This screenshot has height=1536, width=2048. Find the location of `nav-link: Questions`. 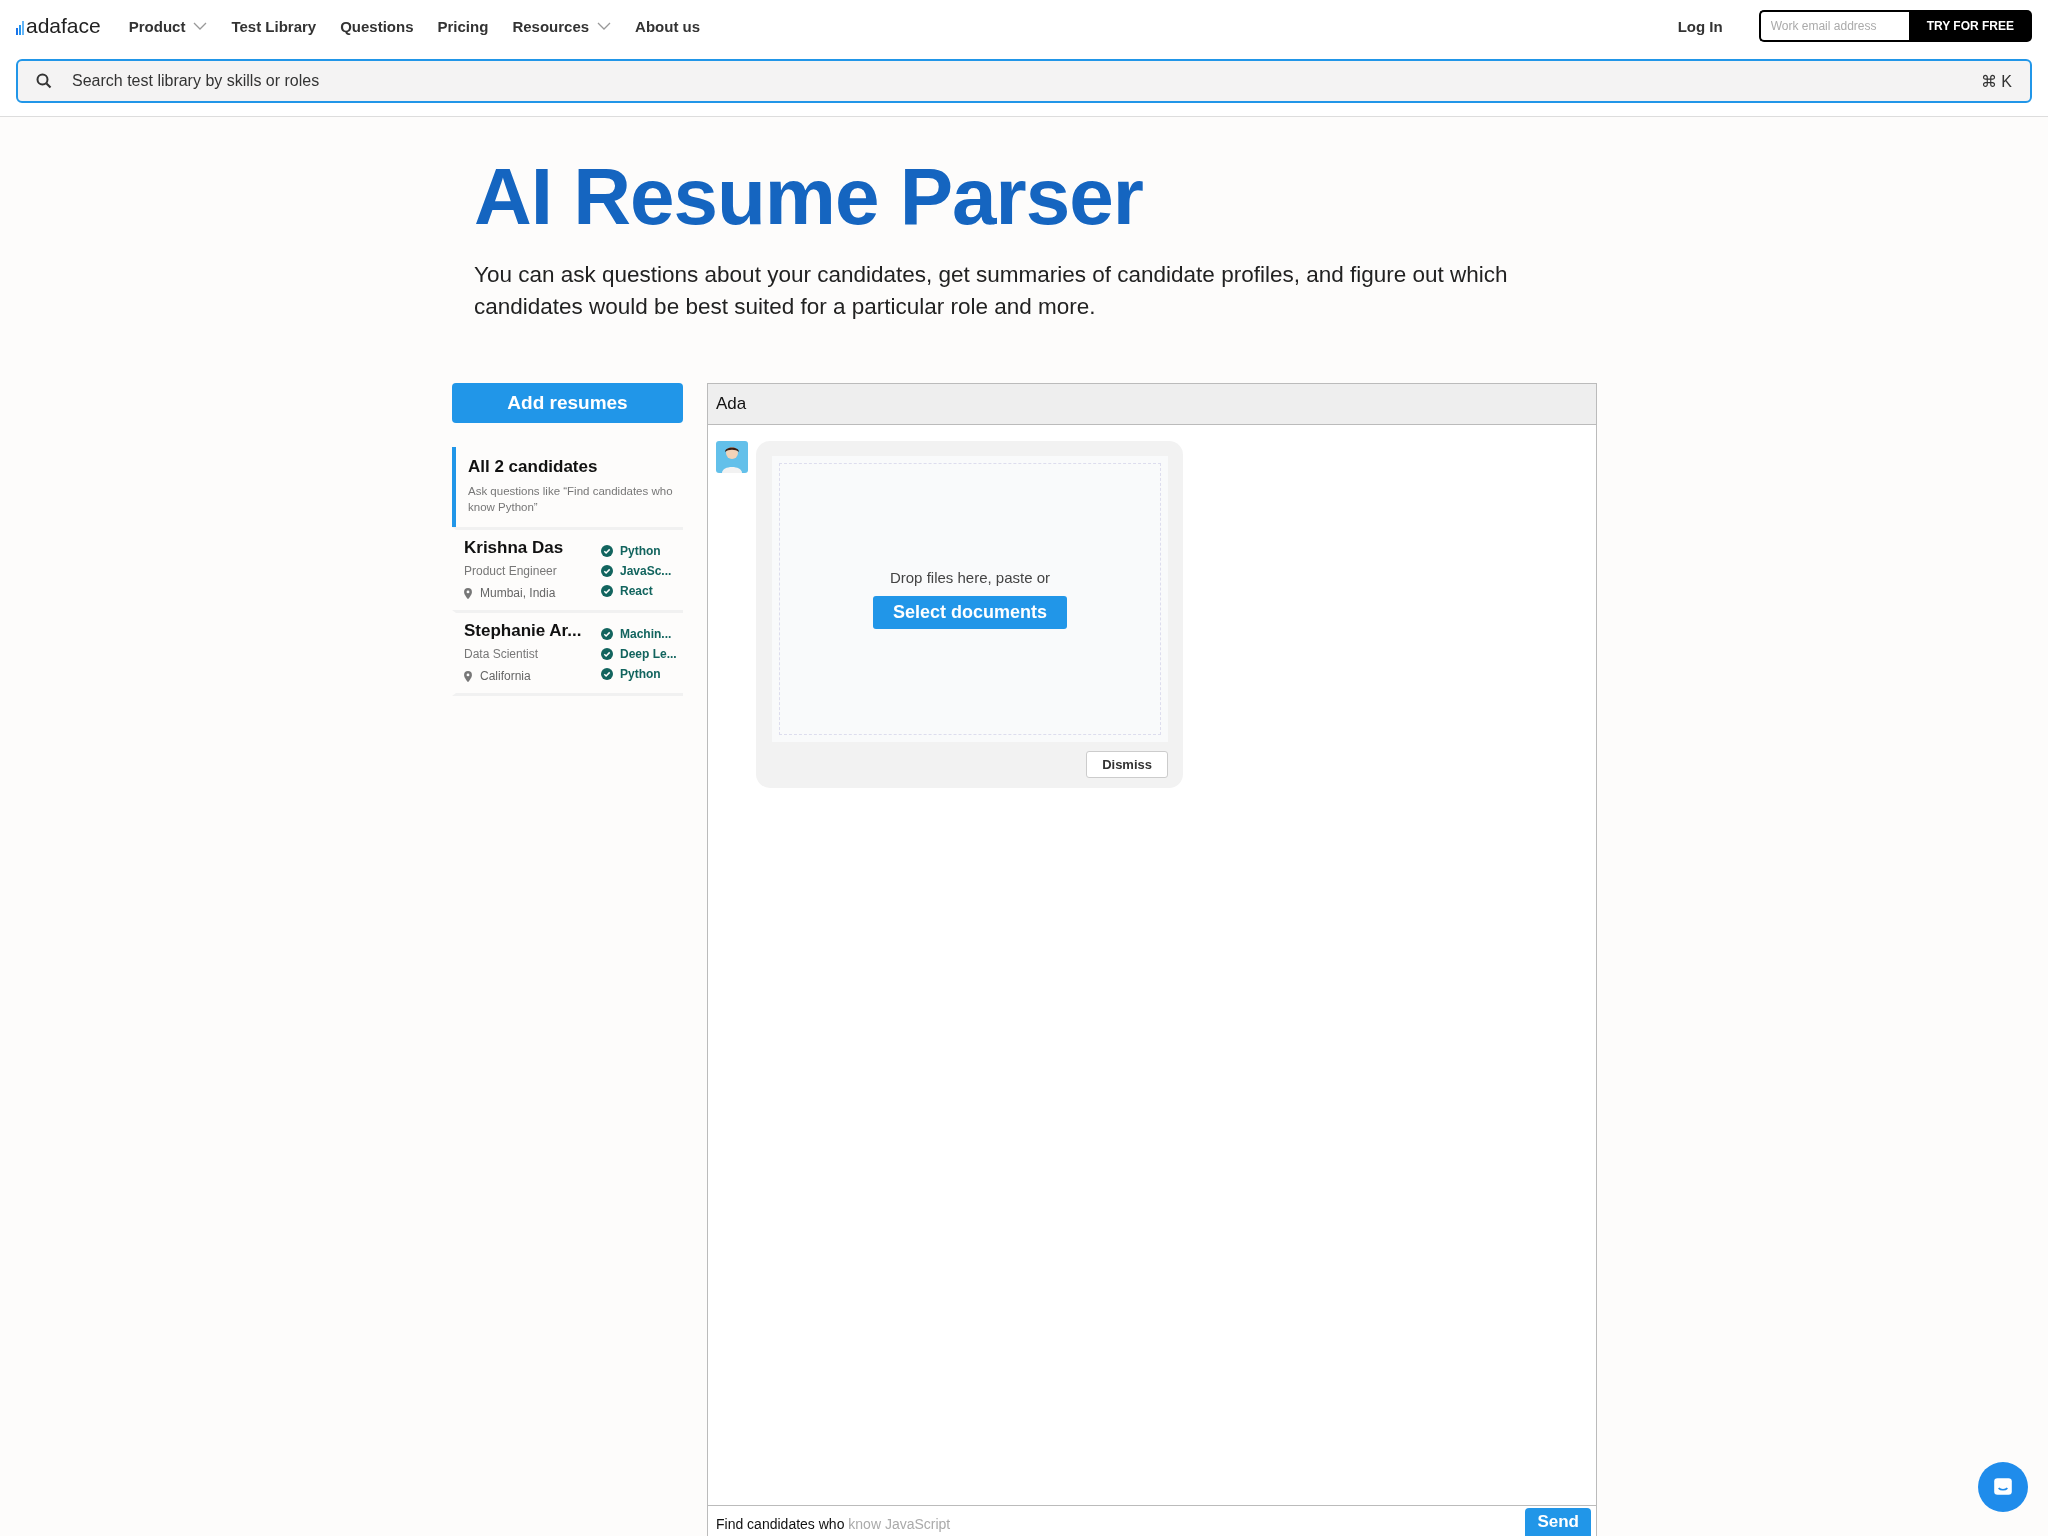

nav-link: Questions is located at coordinates (377, 26).